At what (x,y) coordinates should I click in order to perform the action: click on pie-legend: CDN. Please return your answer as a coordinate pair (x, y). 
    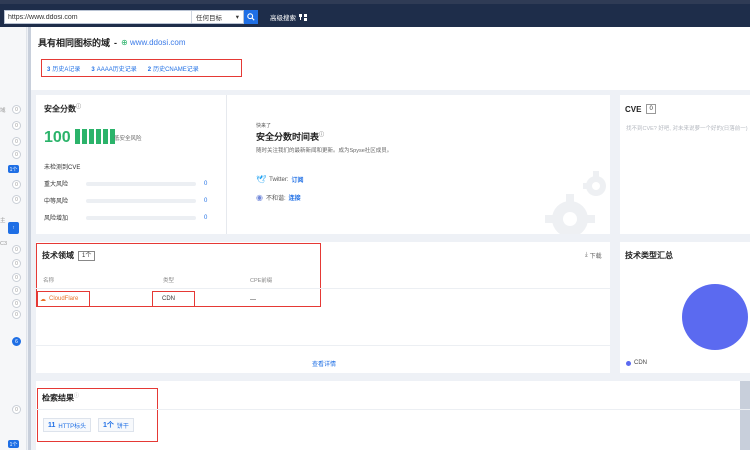
    Looking at the image, I should click on (636, 363).